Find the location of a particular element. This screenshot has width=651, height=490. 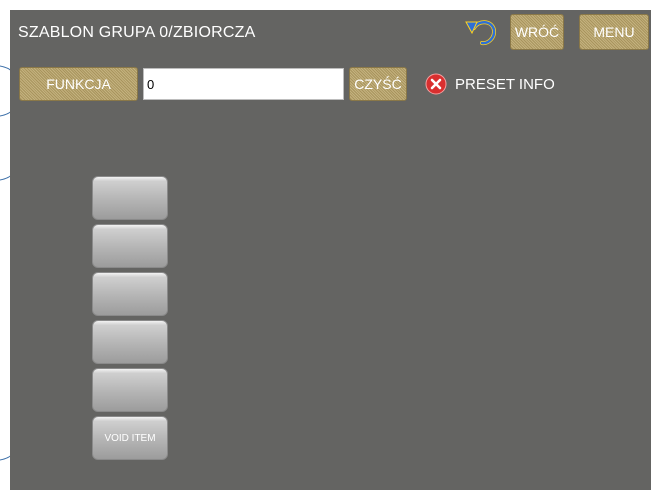

preset-info-button: PRESET INFO is located at coordinates (490, 84).